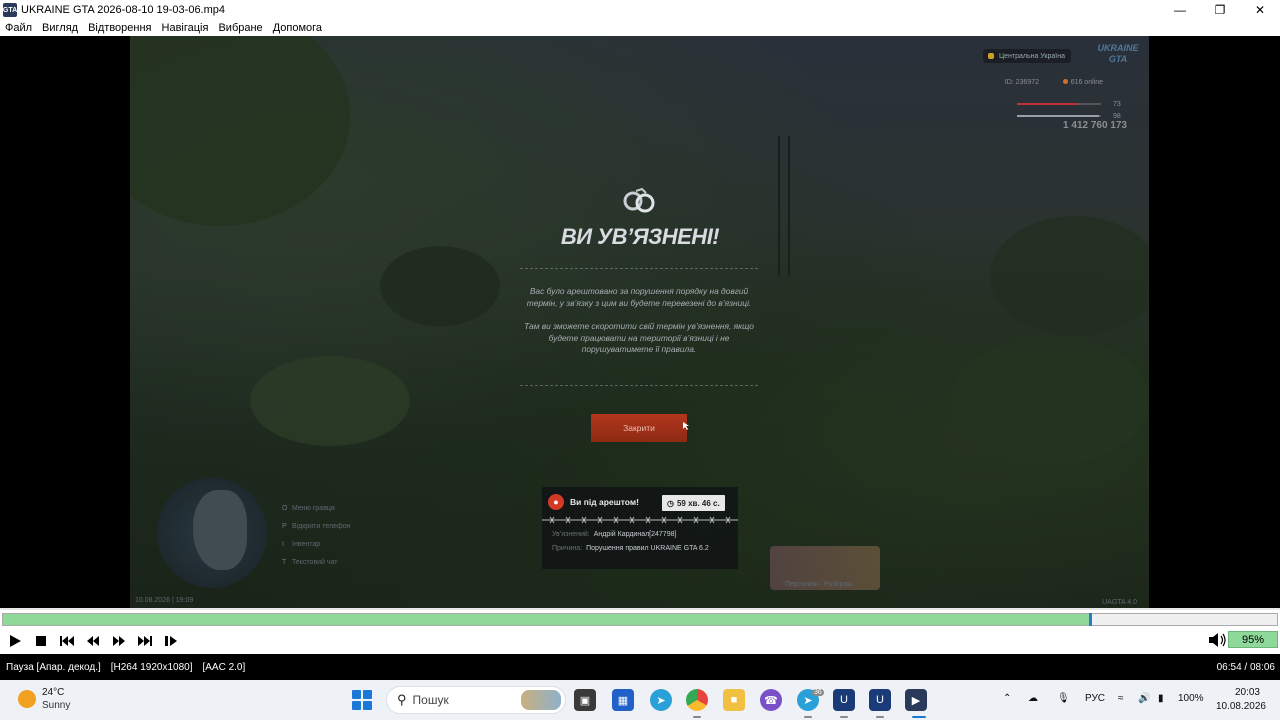  Describe the element at coordinates (916, 700) in the screenshot. I see `media-player-icon: ▶` at that location.